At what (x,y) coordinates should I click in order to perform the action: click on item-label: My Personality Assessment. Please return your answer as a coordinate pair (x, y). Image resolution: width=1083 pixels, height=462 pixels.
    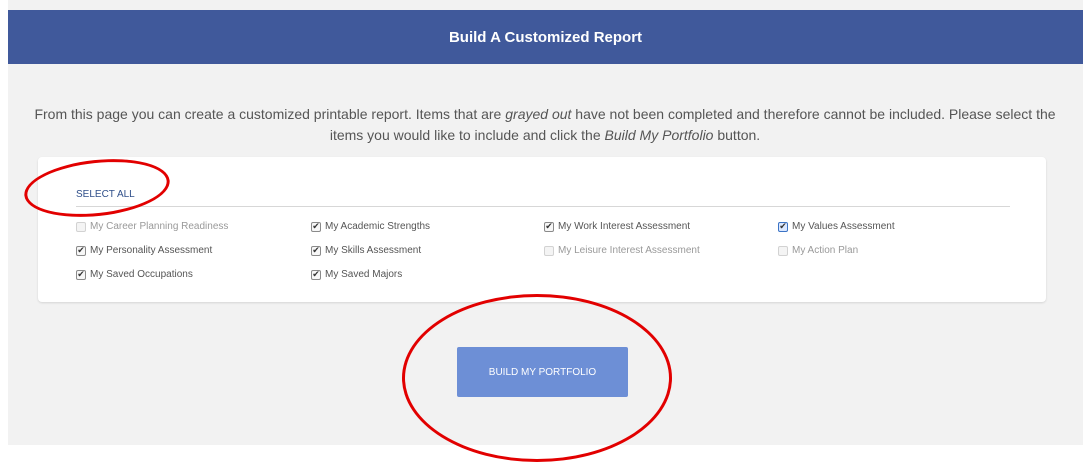
    Looking at the image, I should click on (151, 250).